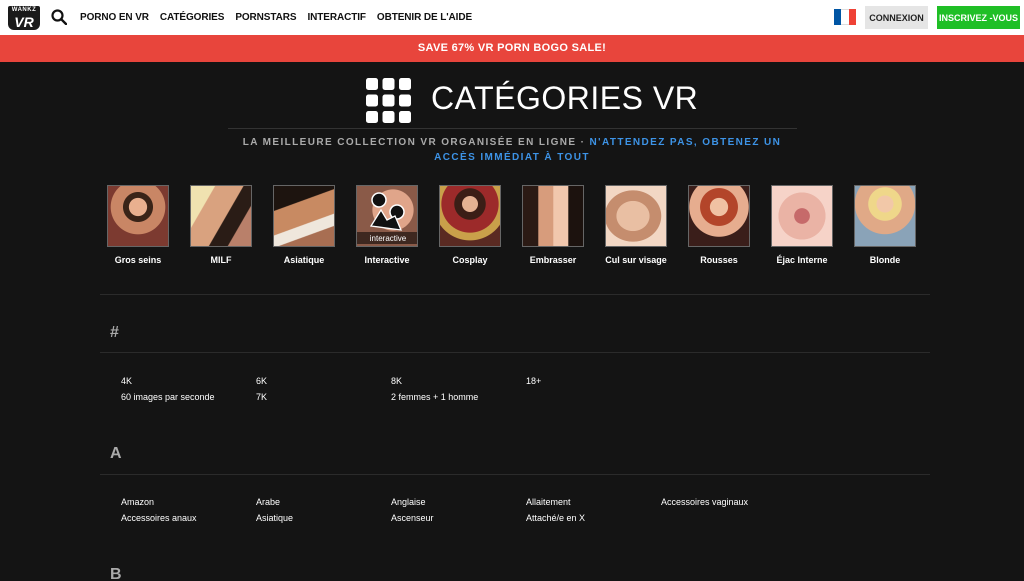 Image resolution: width=1024 pixels, height=581 pixels. I want to click on logo-top-text: WANKZ, so click(24, 10).